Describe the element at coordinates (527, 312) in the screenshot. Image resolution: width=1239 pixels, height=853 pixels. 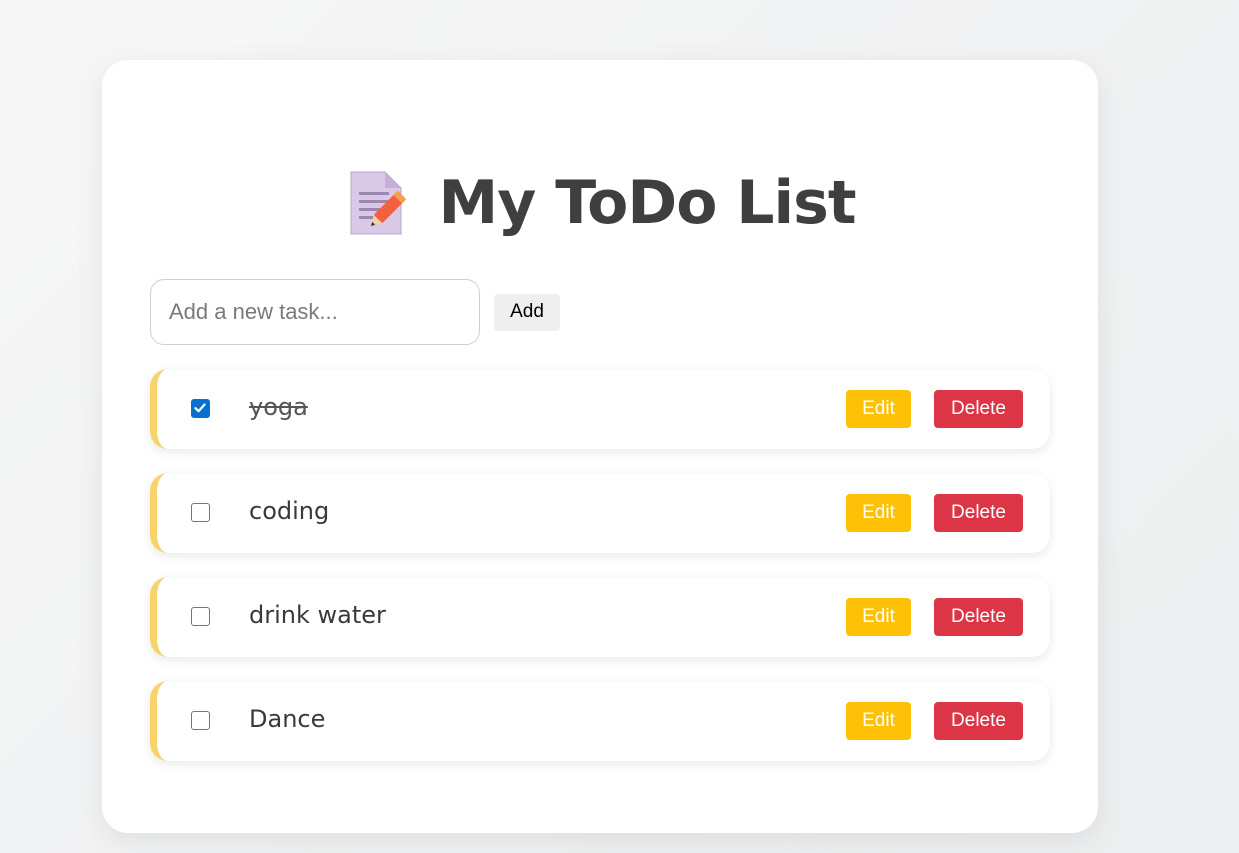
I see `add-button: Add` at that location.